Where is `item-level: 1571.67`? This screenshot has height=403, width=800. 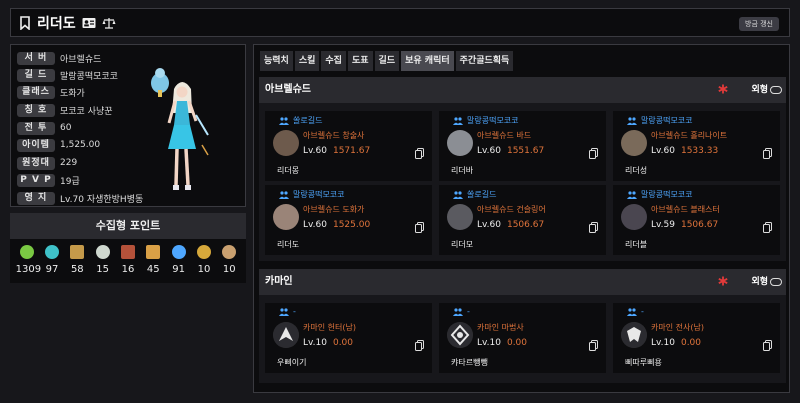 item-level: 1571.67 is located at coordinates (351, 151).